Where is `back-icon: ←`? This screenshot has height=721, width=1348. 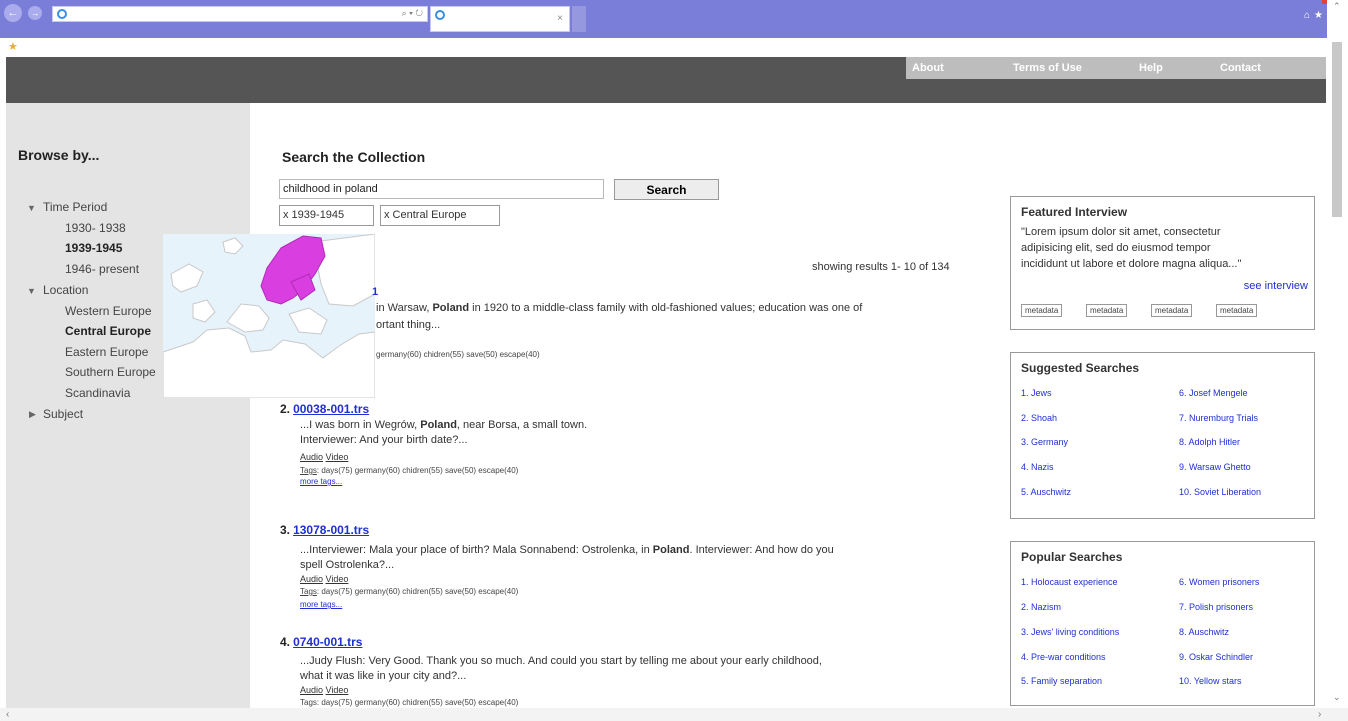
back-icon: ← is located at coordinates (13, 13).